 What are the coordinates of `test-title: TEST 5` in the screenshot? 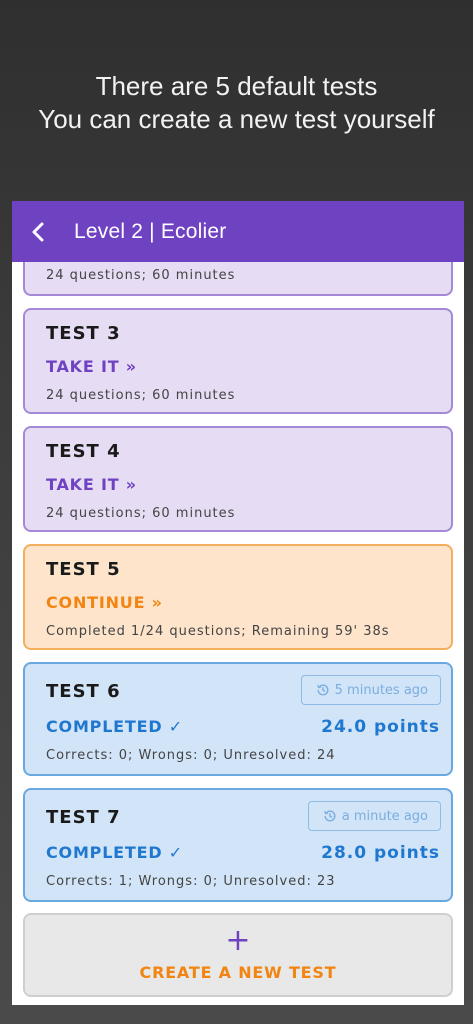 It's located at (83, 569).